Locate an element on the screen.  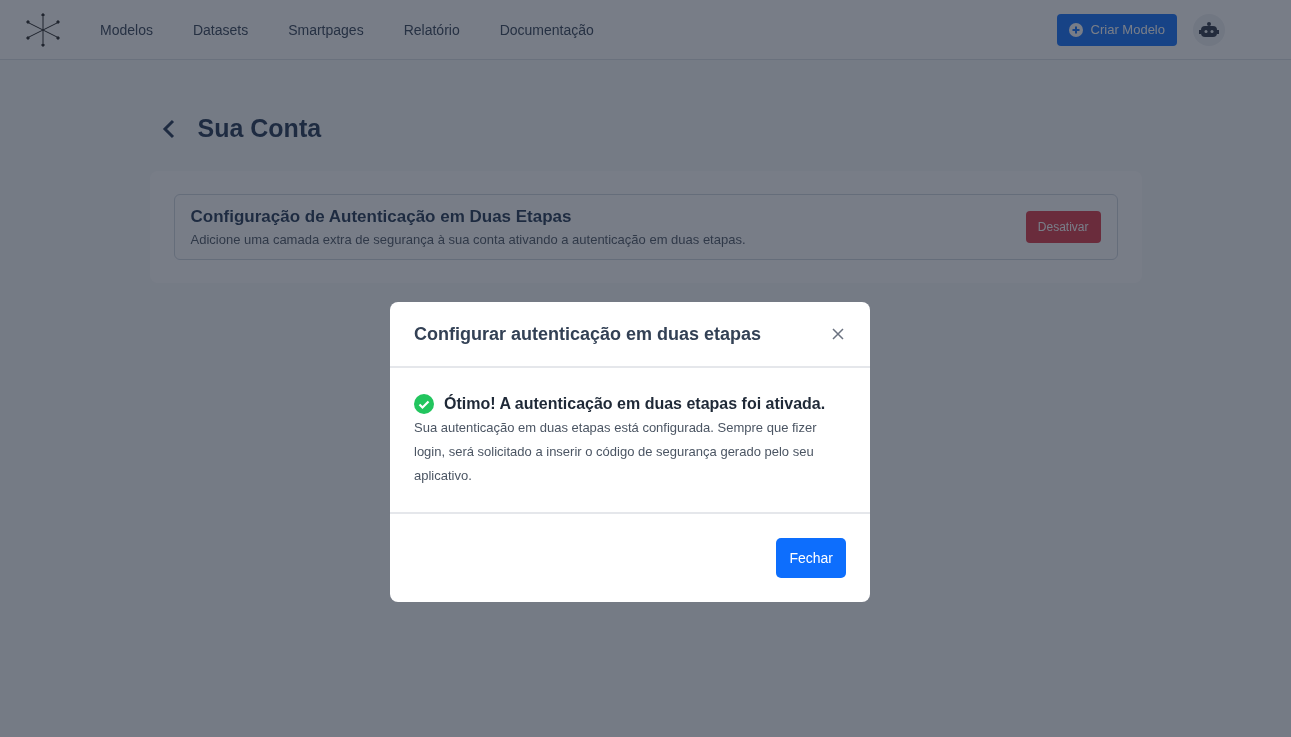
avatar is located at coordinates (1209, 29).